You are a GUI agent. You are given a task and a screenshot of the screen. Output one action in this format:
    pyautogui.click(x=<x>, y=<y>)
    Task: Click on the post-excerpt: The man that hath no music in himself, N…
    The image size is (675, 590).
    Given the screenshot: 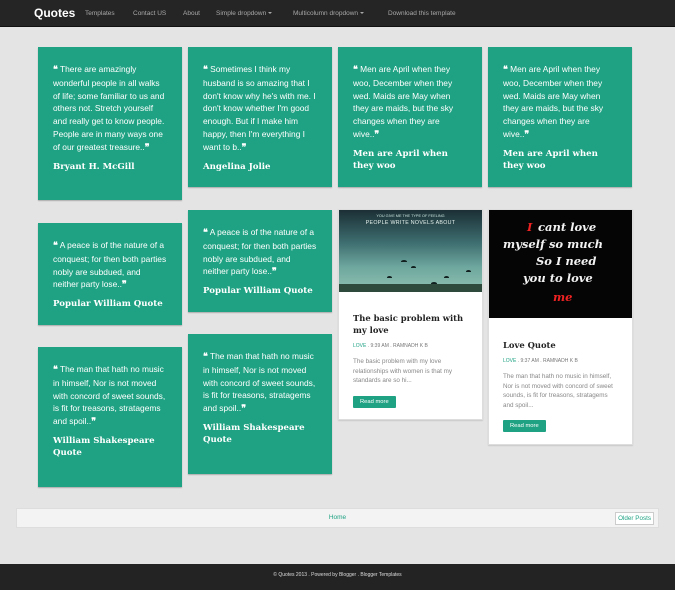 What is the action you would take?
    pyautogui.click(x=558, y=391)
    